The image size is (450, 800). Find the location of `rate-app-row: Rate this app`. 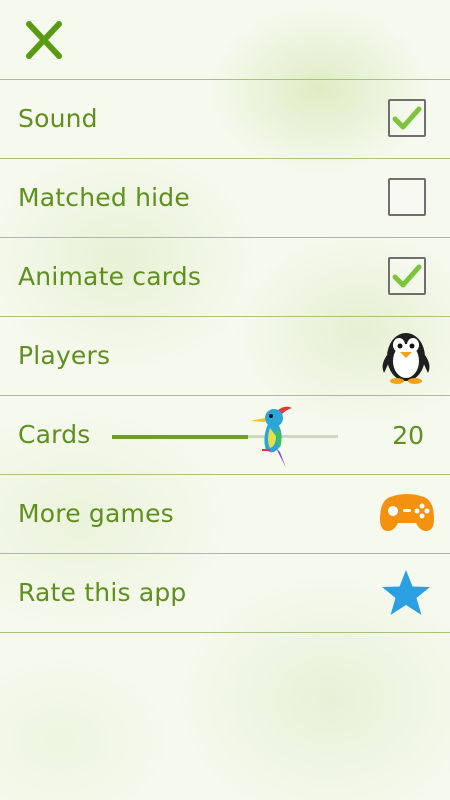

rate-app-row: Rate this app is located at coordinates (225, 593).